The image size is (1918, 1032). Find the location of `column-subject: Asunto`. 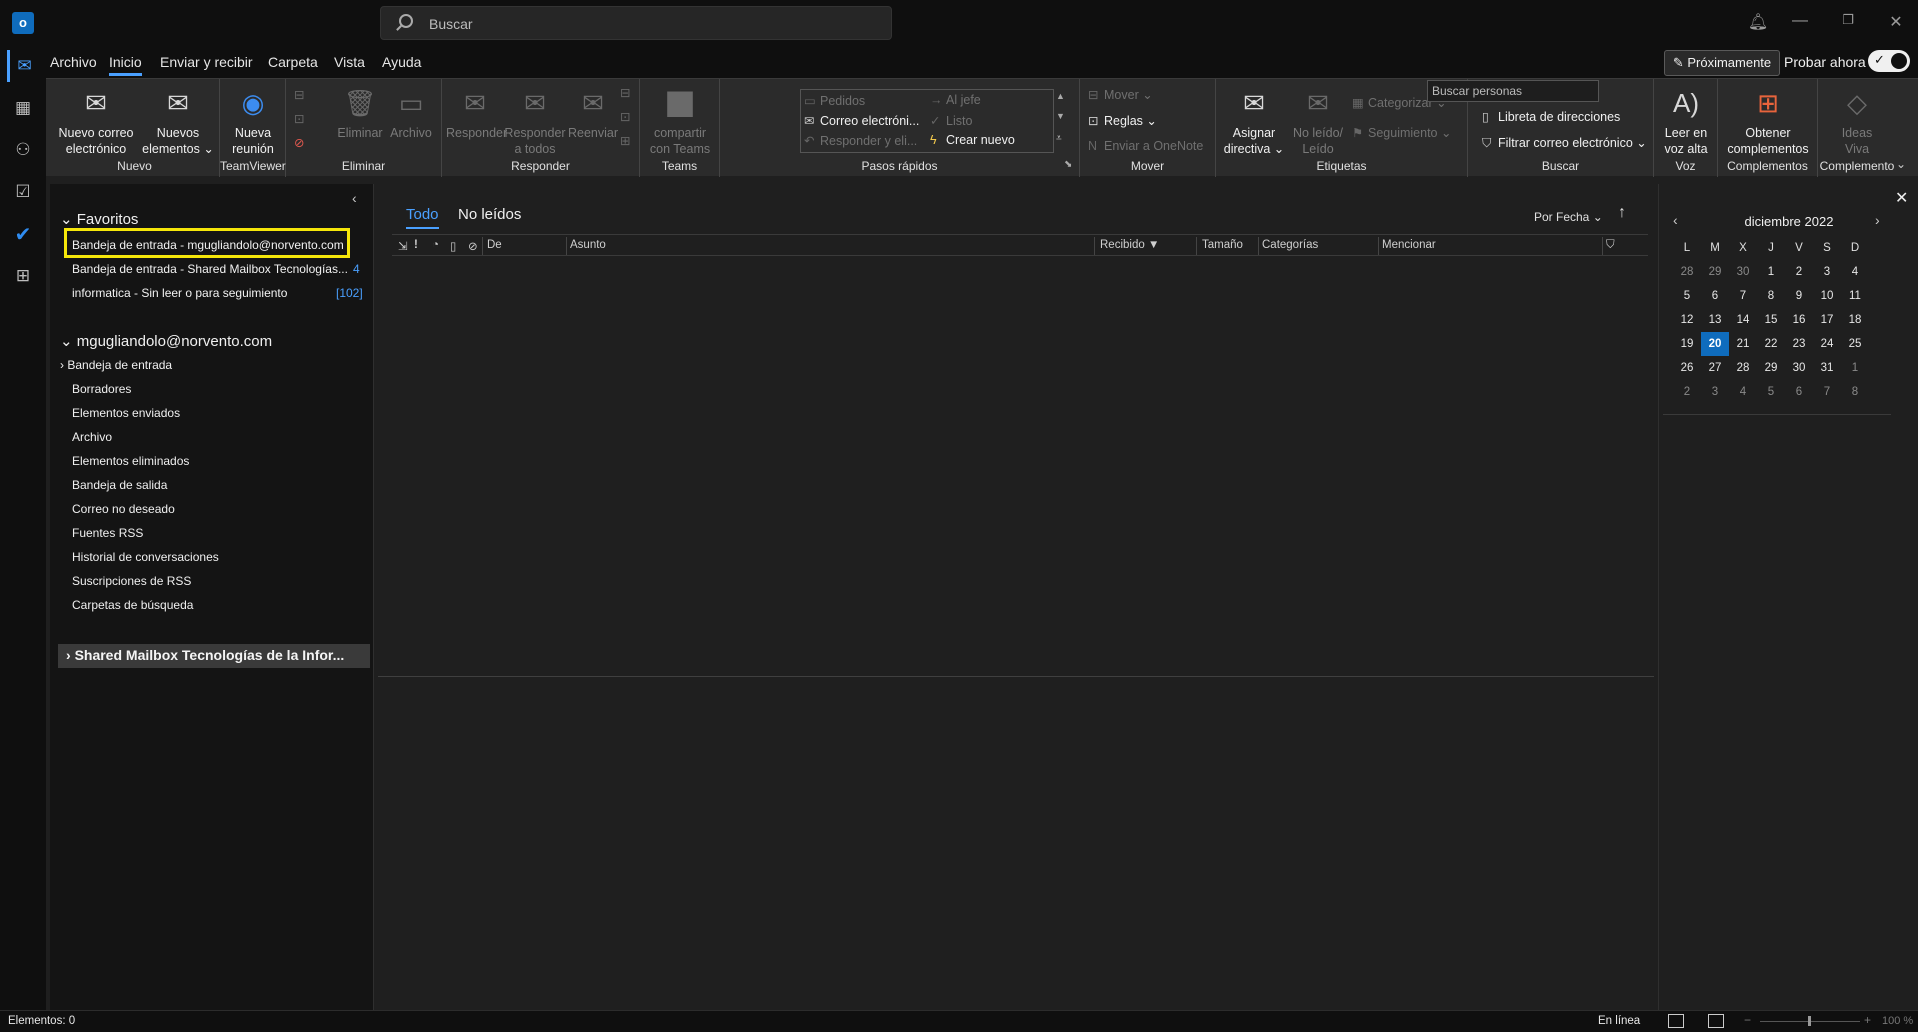

column-subject: Asunto is located at coordinates (588, 247).